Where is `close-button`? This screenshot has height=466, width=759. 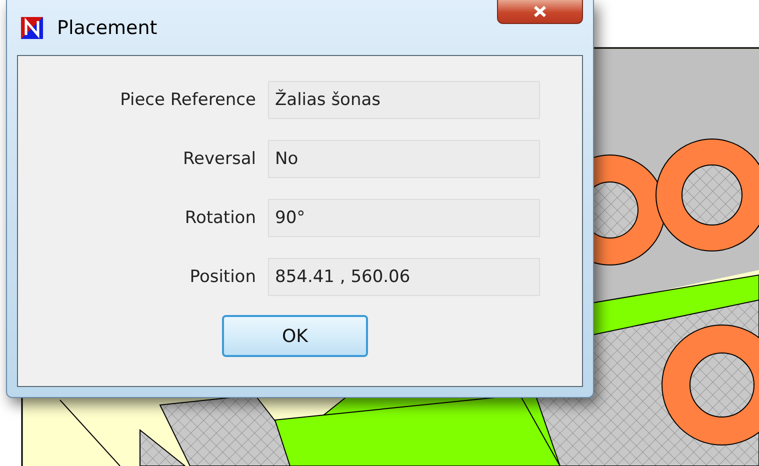
close-button is located at coordinates (540, 12).